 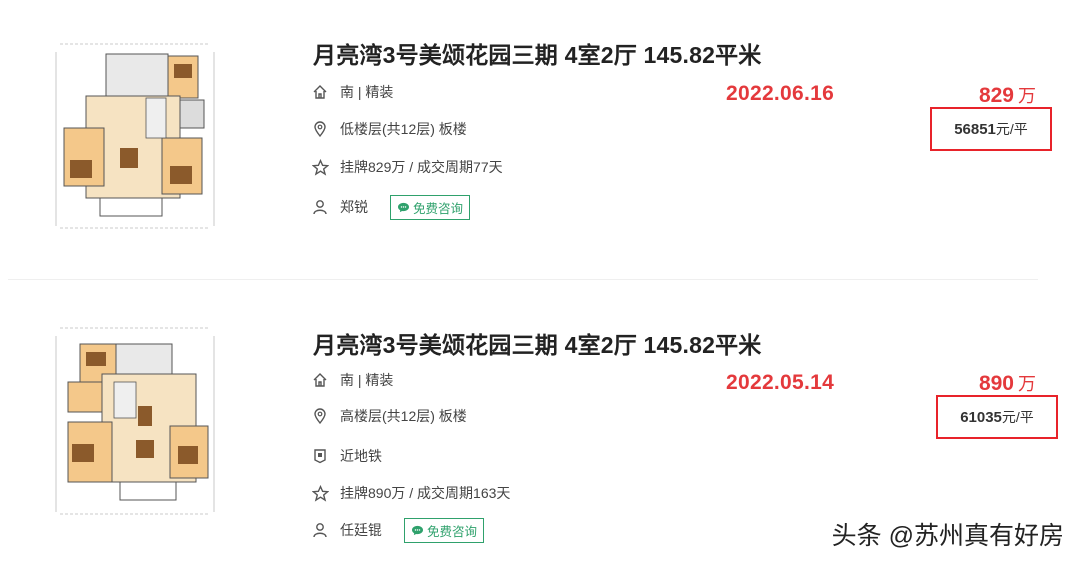 What do you see at coordinates (780, 93) in the screenshot?
I see `deal-date: 2022.06.16` at bounding box center [780, 93].